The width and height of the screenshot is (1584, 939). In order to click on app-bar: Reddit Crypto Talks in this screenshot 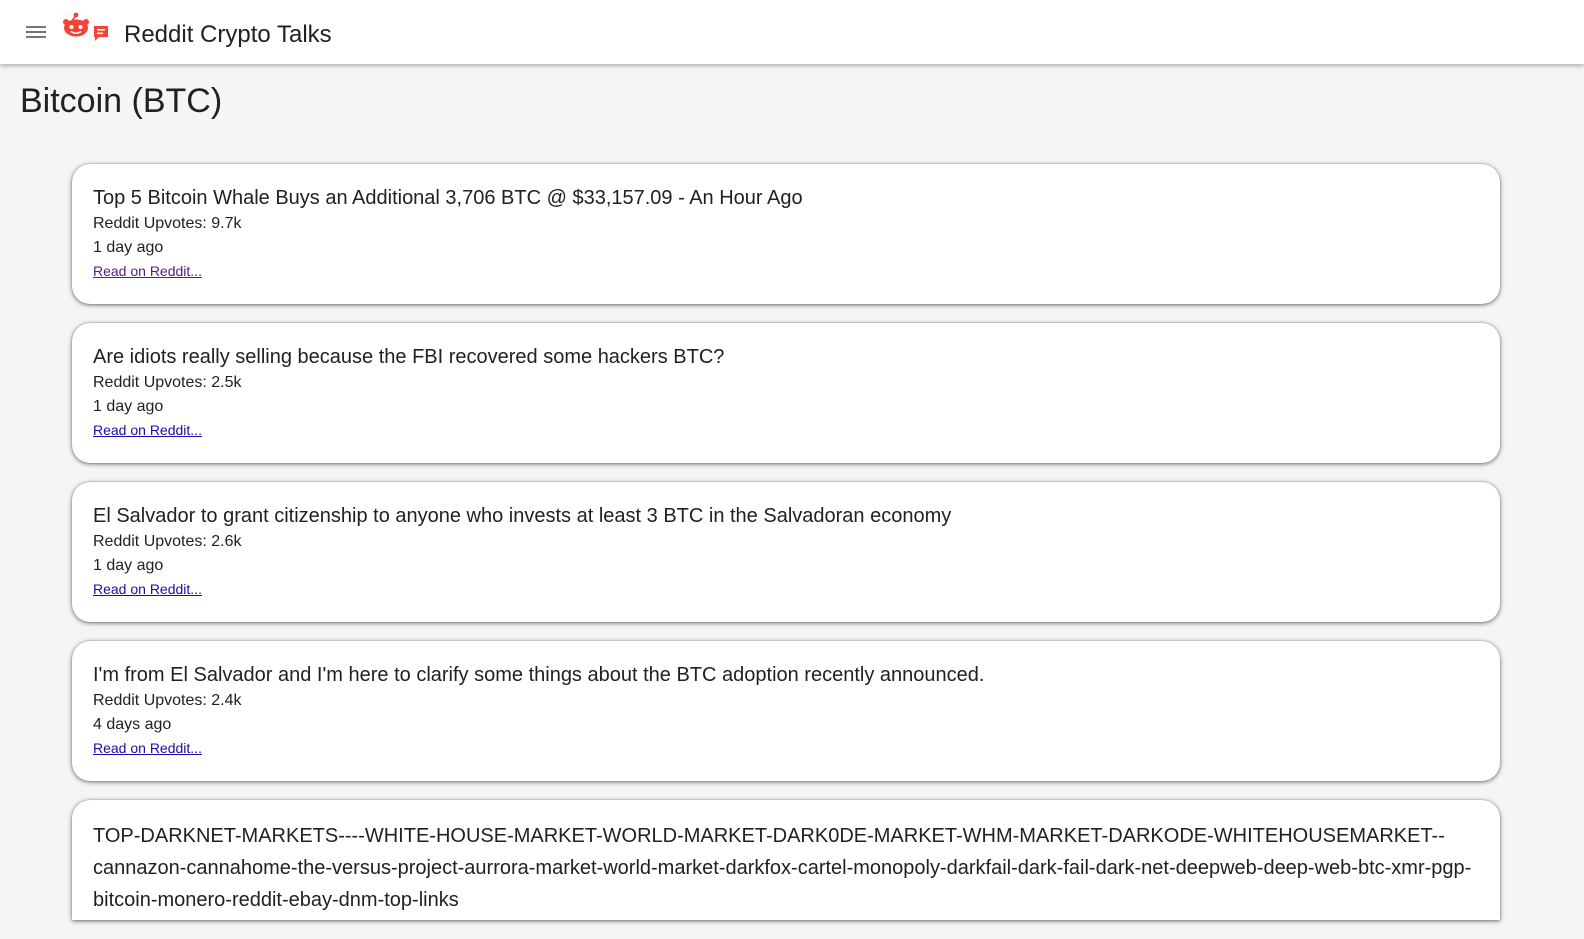, I will do `click(792, 32)`.